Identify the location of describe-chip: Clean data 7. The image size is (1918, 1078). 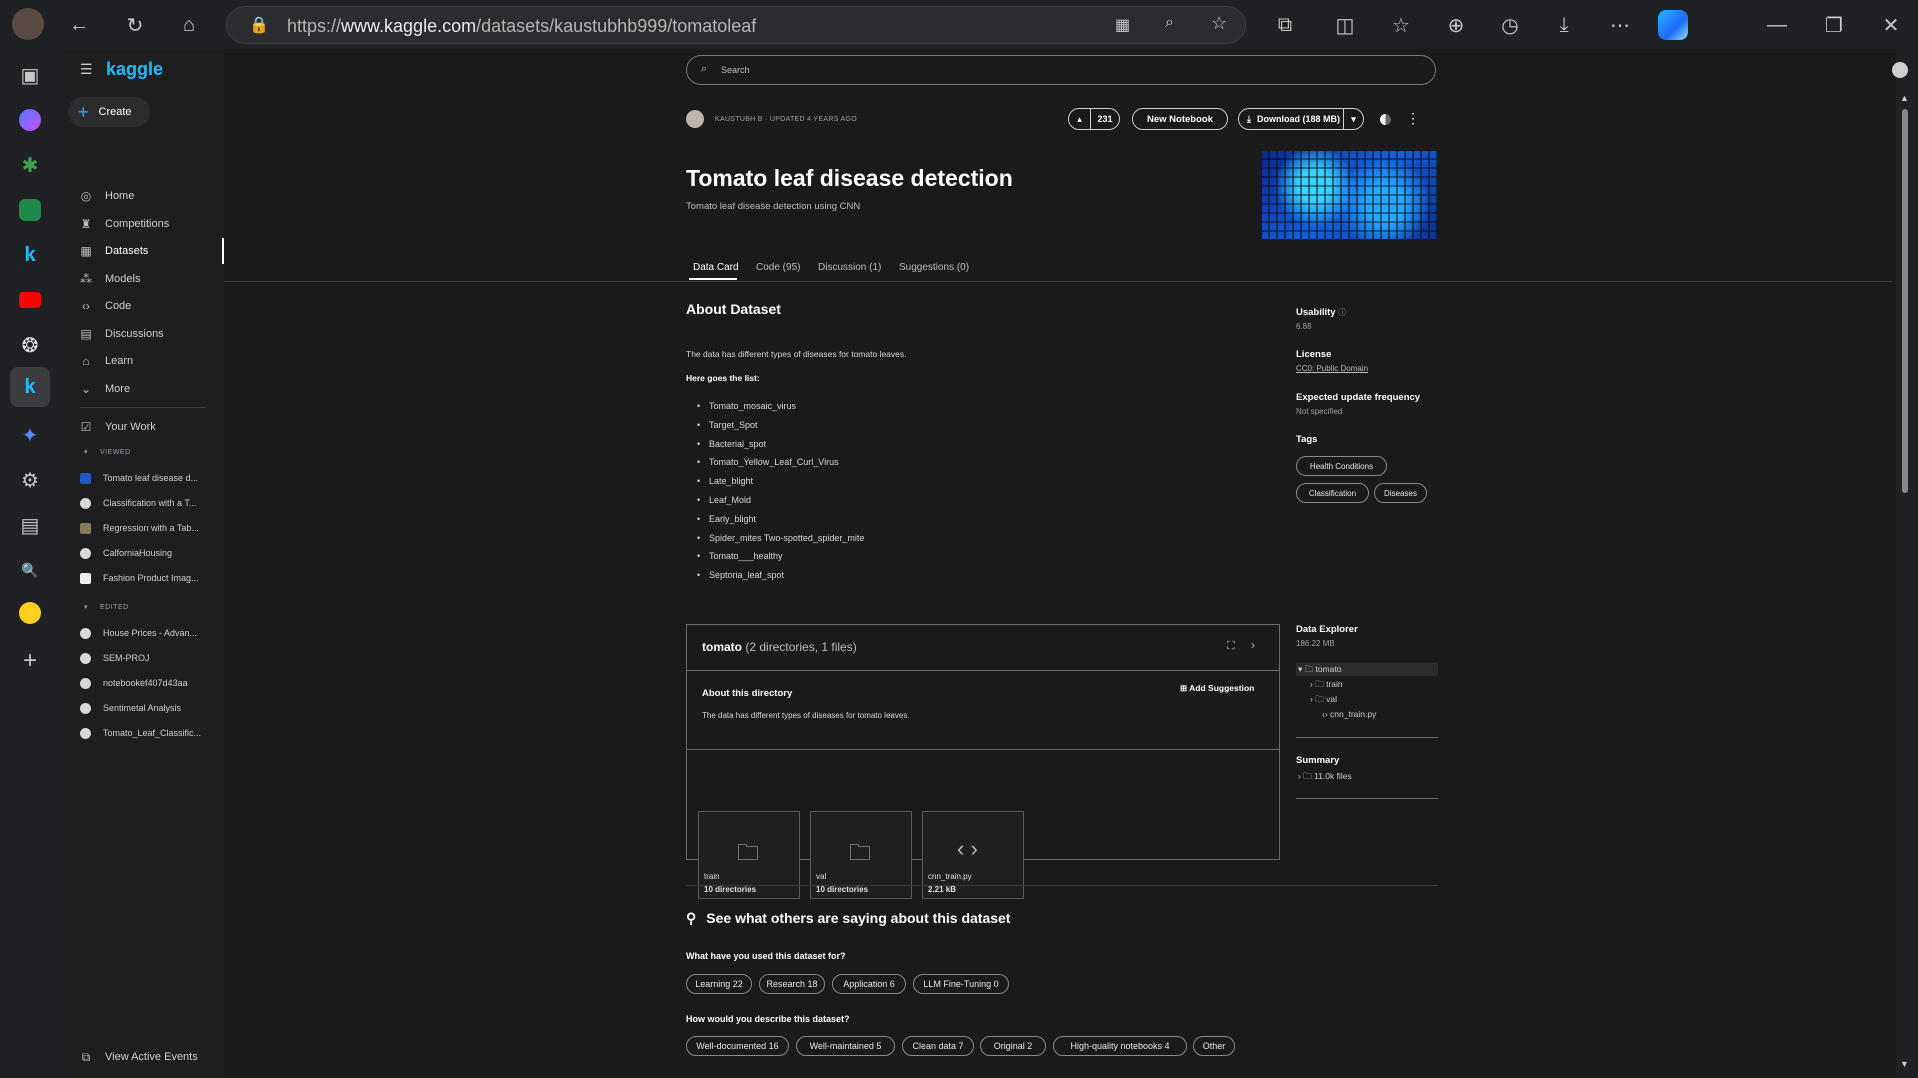
(938, 1046).